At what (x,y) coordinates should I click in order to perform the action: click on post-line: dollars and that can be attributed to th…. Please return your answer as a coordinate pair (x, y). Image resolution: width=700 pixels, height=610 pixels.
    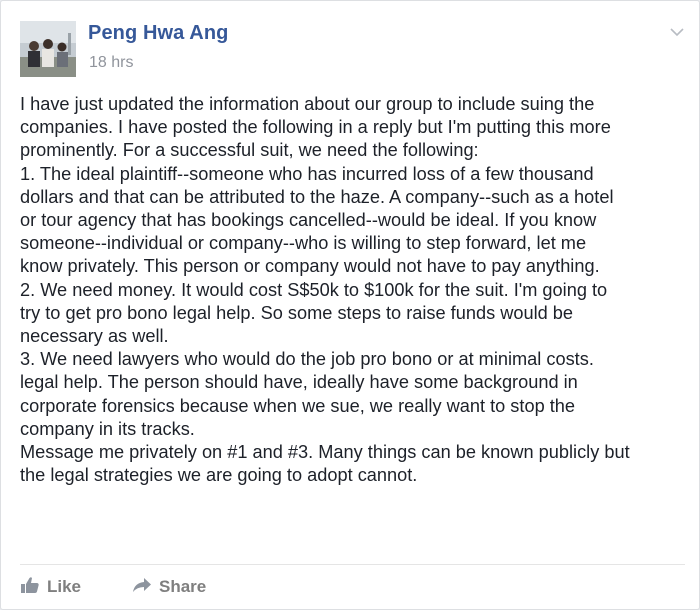
    Looking at the image, I should click on (317, 196).